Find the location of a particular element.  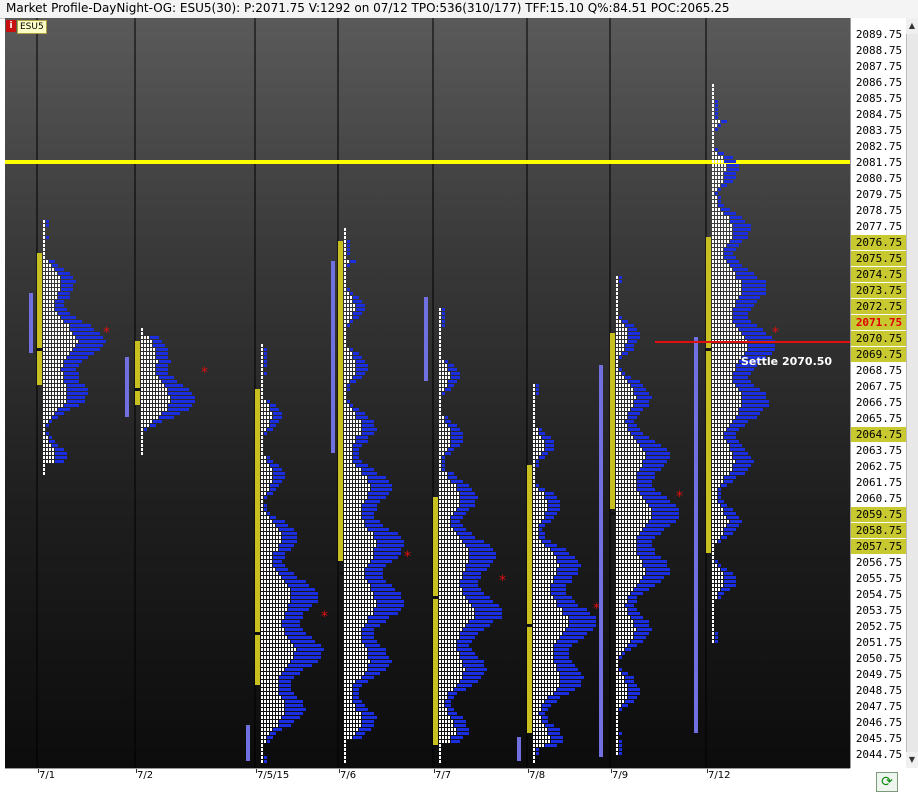

vertical-scrollbar is located at coordinates (912, 401).